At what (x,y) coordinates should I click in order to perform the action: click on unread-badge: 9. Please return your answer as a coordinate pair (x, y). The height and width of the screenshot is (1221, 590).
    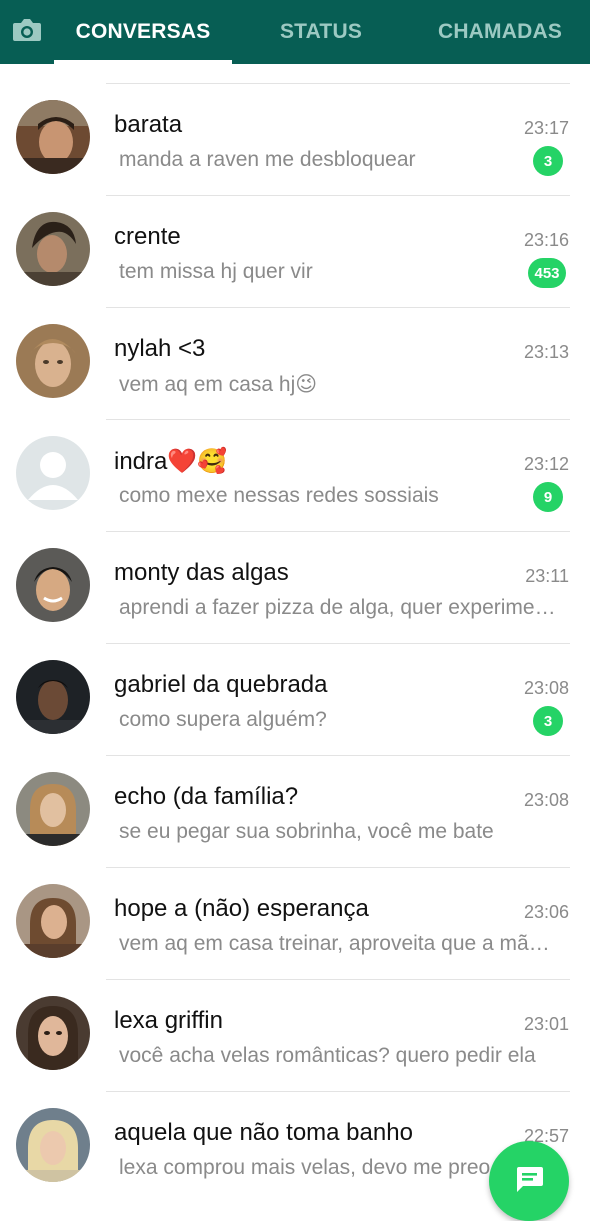
    Looking at the image, I should click on (548, 497).